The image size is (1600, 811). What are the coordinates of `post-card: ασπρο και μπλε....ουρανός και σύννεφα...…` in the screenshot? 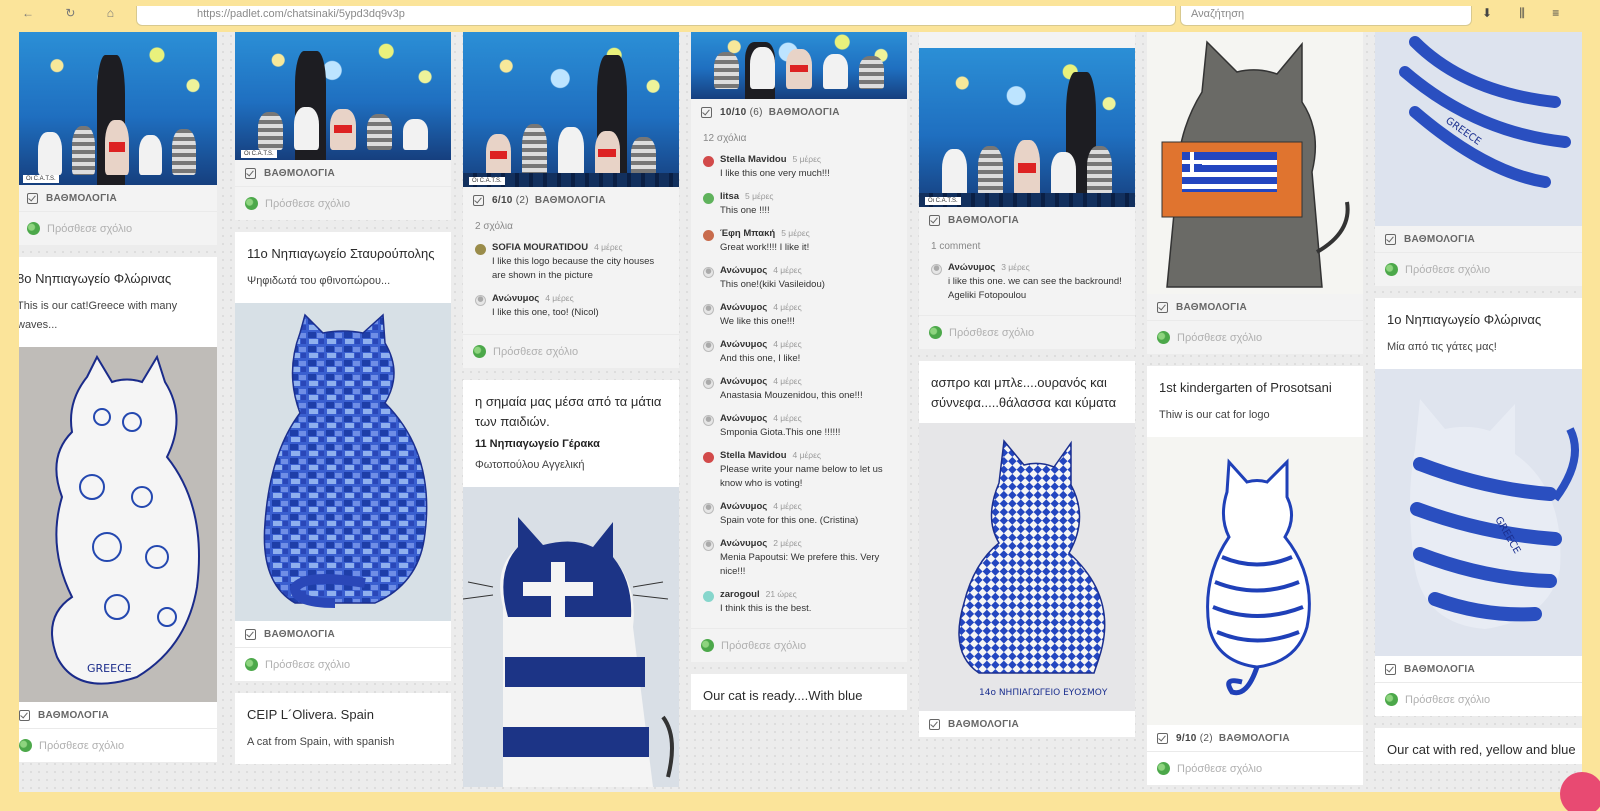 It's located at (1027, 549).